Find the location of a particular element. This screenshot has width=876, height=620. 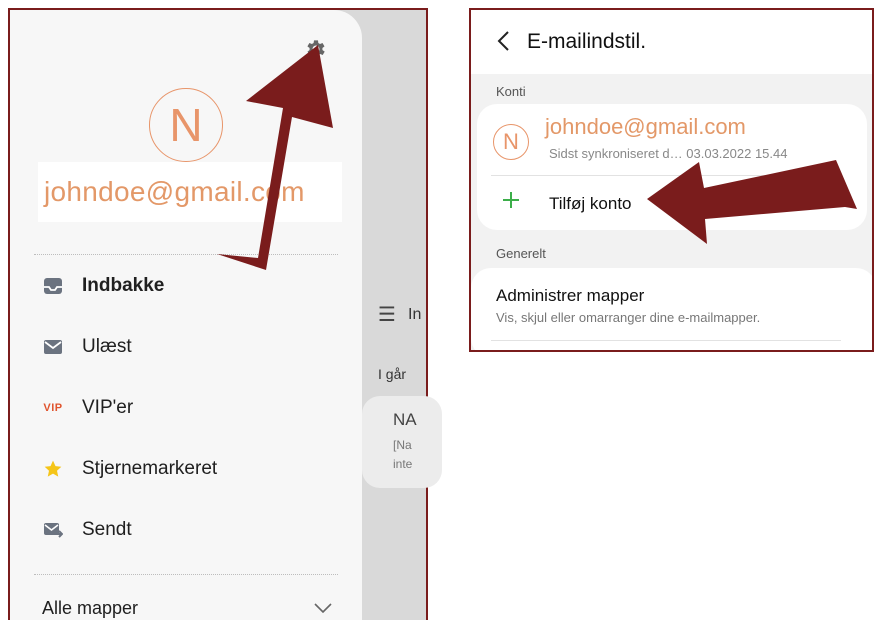

inbox-icon is located at coordinates (53, 286).